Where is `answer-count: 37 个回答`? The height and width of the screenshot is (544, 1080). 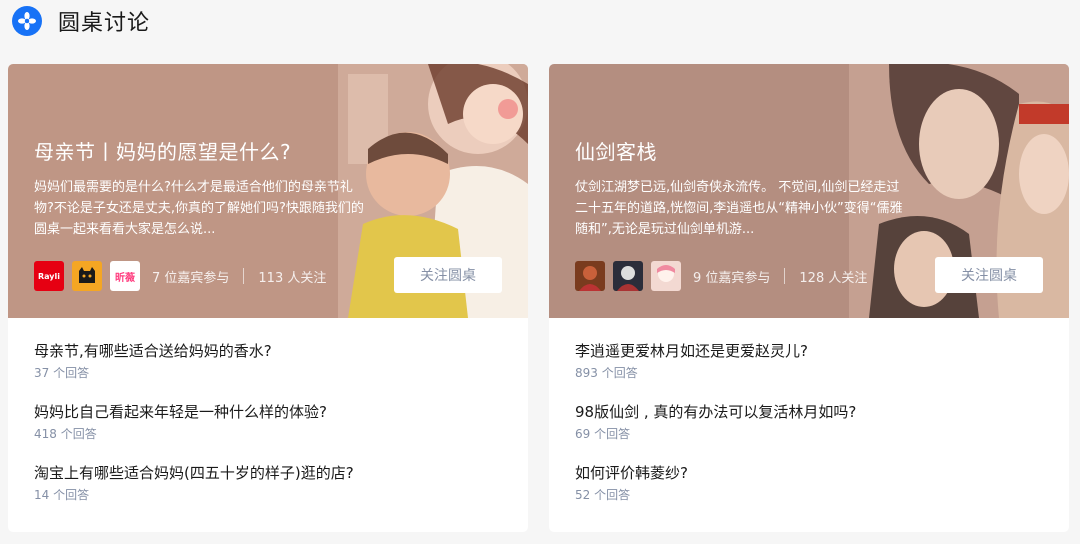 answer-count: 37 个回答 is located at coordinates (62, 373).